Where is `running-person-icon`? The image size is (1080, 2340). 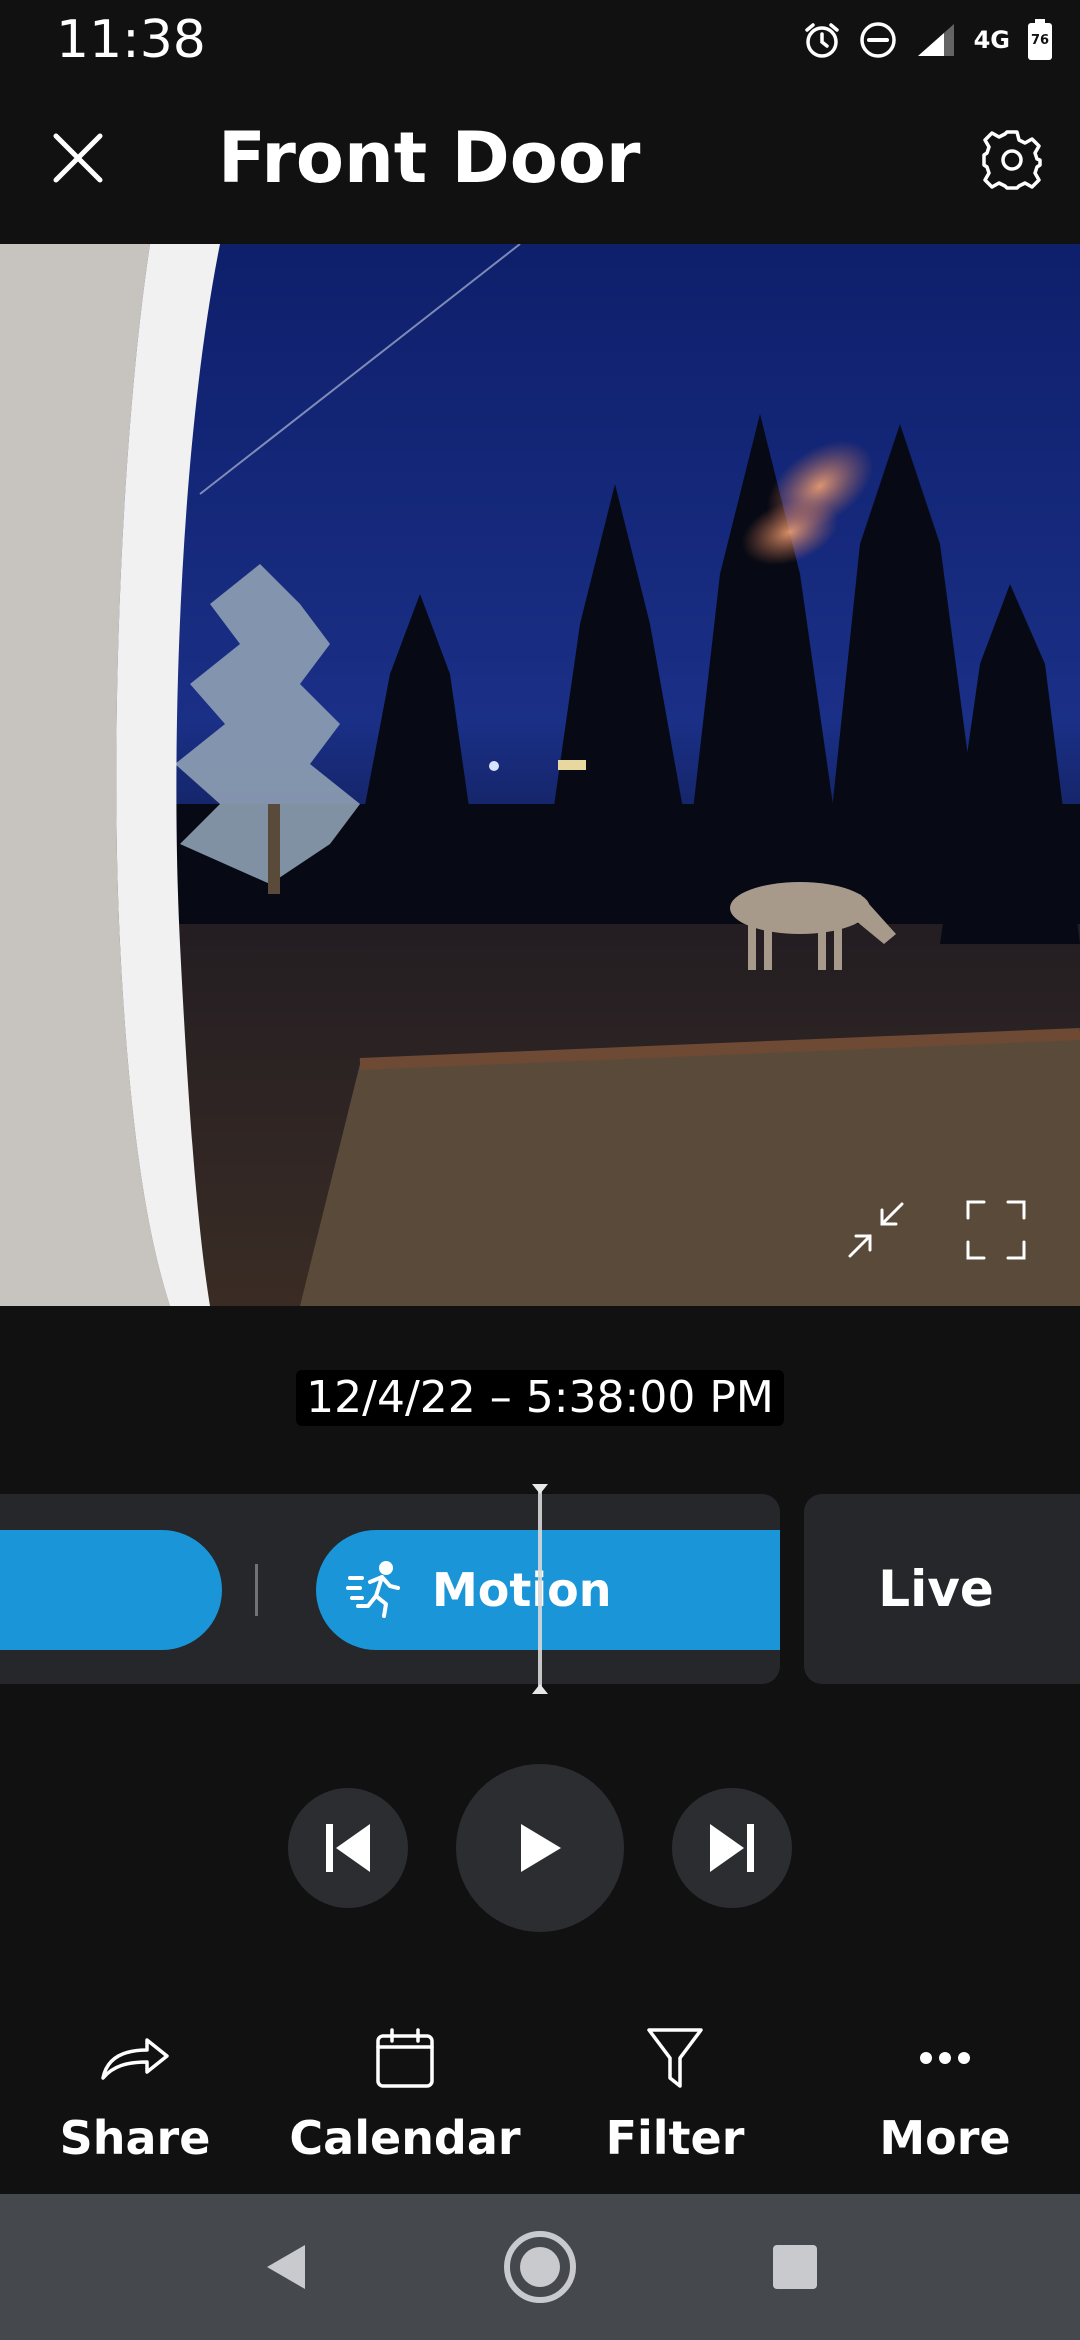 running-person-icon is located at coordinates (373, 1589).